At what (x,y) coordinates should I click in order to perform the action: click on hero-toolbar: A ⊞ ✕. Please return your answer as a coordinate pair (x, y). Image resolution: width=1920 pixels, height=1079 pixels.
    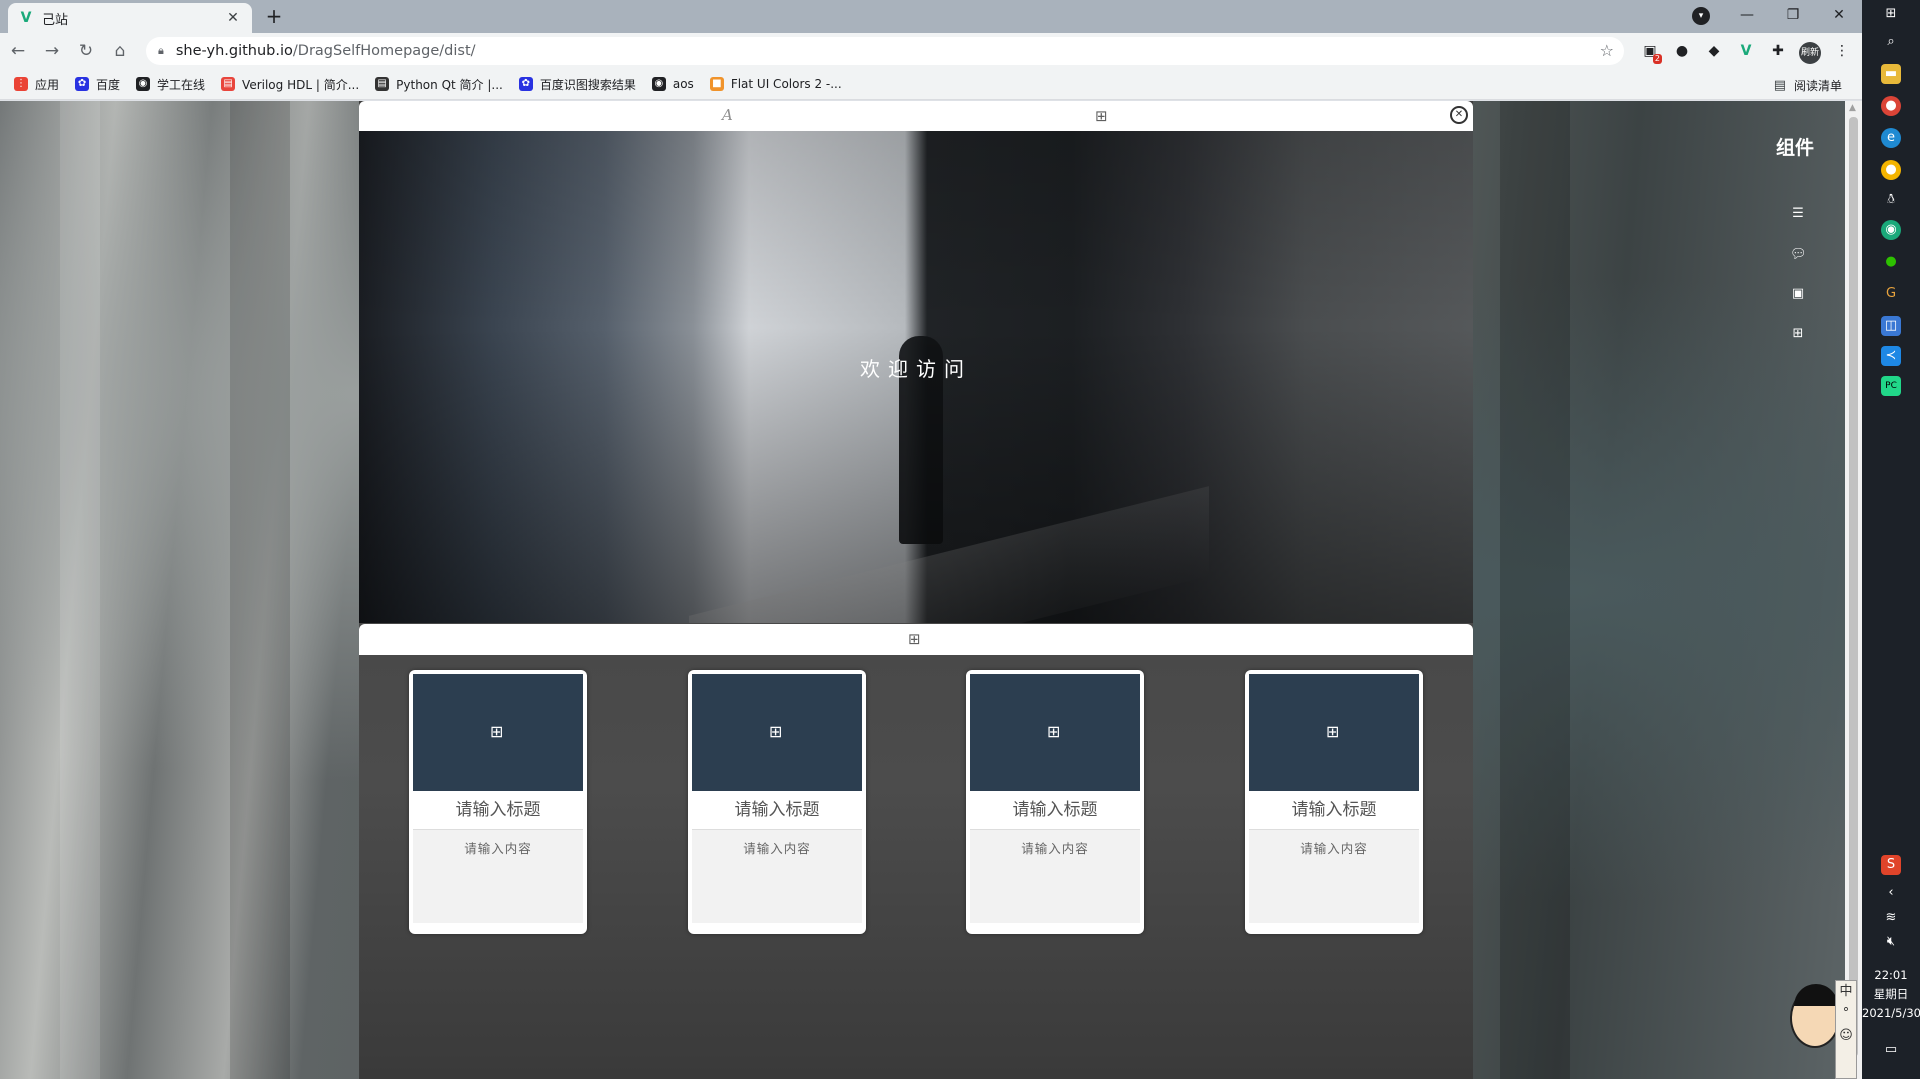
    Looking at the image, I should click on (916, 116).